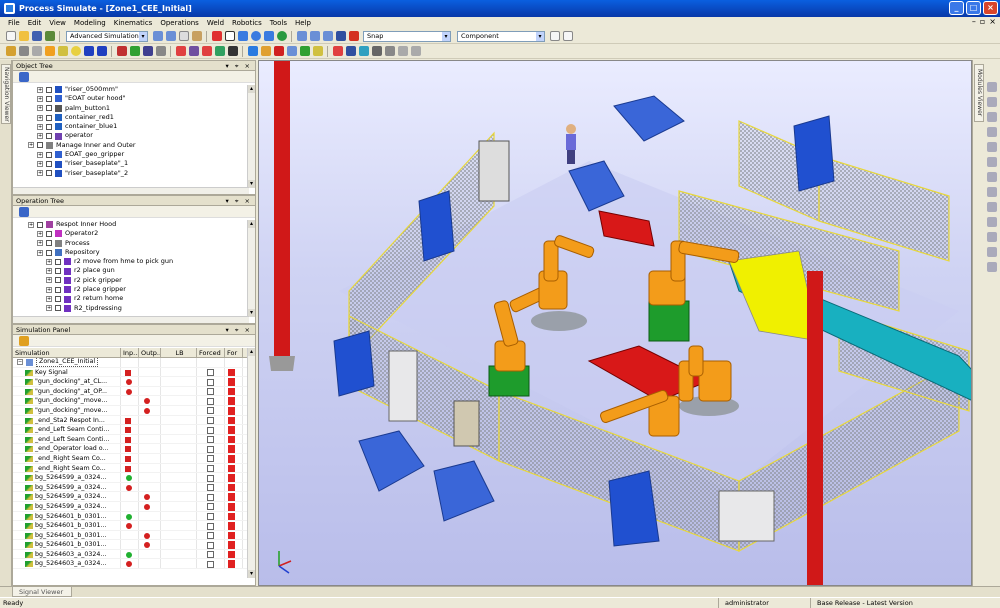 This screenshot has width=1000, height=608. What do you see at coordinates (216, 36) in the screenshot?
I see `delete-icon` at bounding box center [216, 36].